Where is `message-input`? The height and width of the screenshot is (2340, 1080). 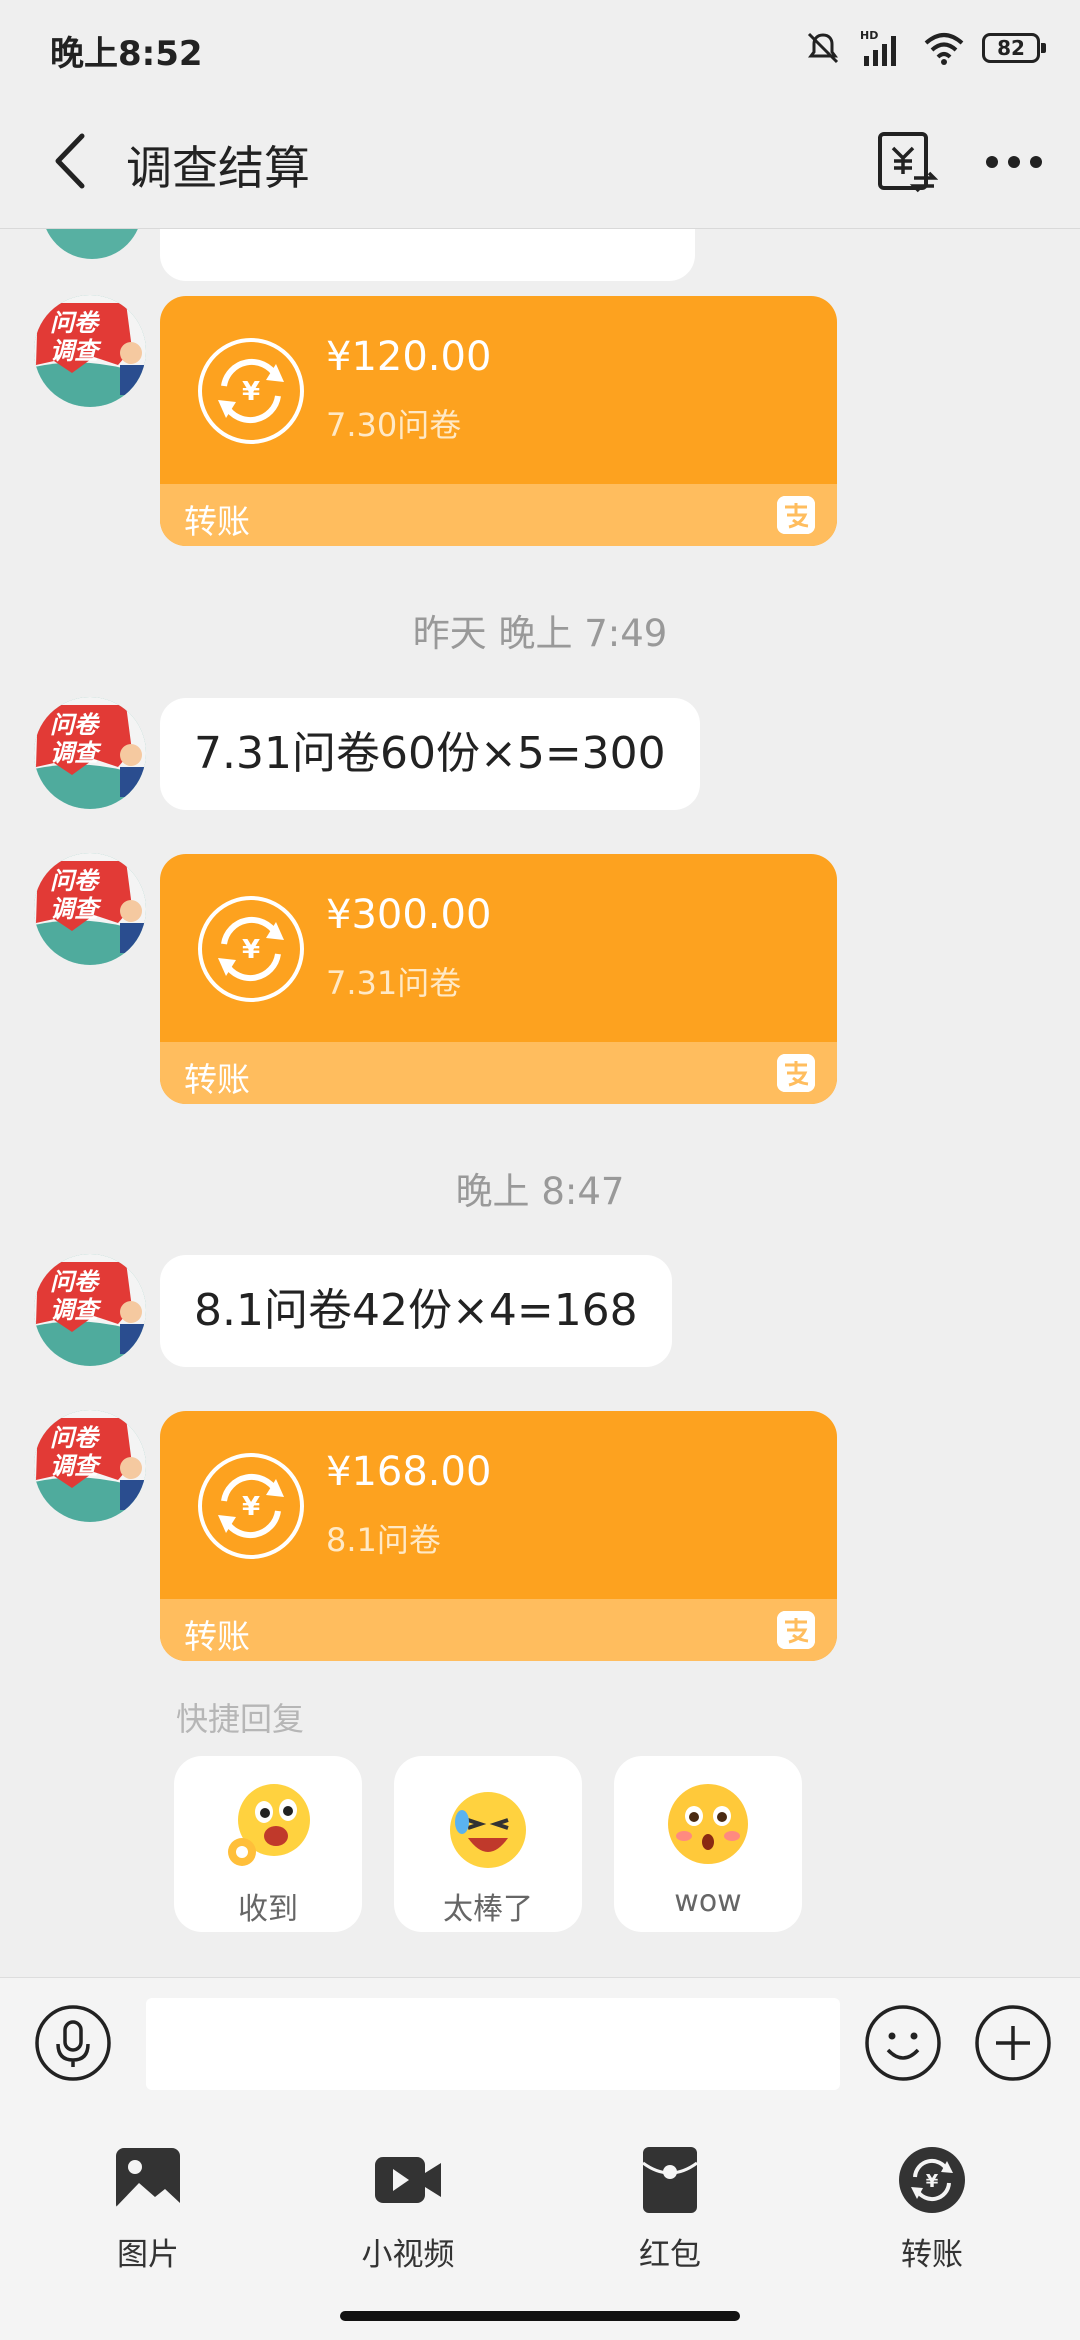
message-input is located at coordinates (493, 2044).